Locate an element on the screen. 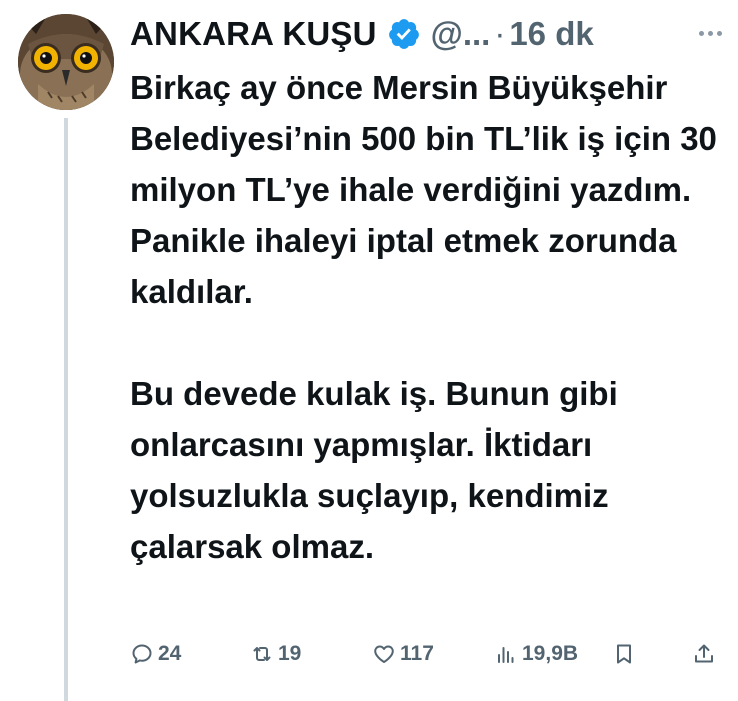  tweet-header: ANKARA KUŞU @... · 16 dk is located at coordinates (362, 34).